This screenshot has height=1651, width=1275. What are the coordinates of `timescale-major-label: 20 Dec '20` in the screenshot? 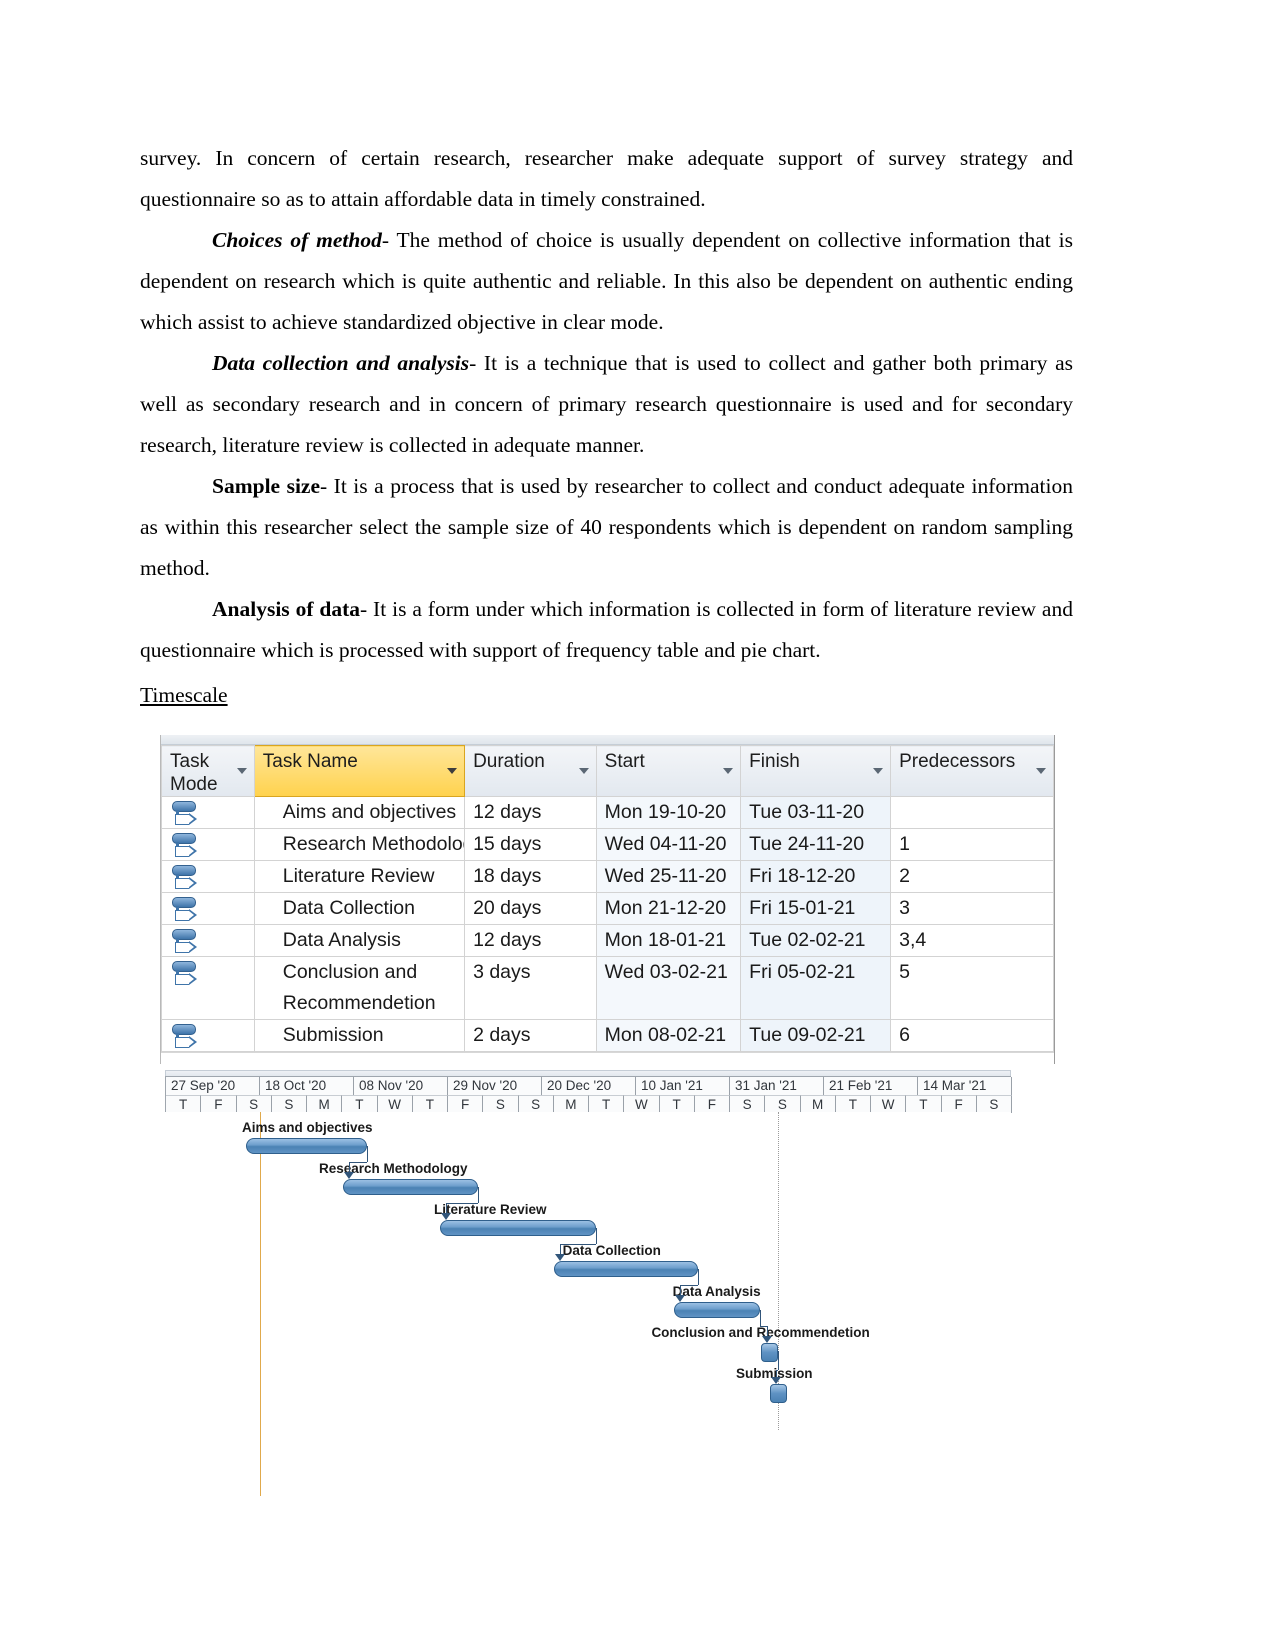 It's located at (589, 1086).